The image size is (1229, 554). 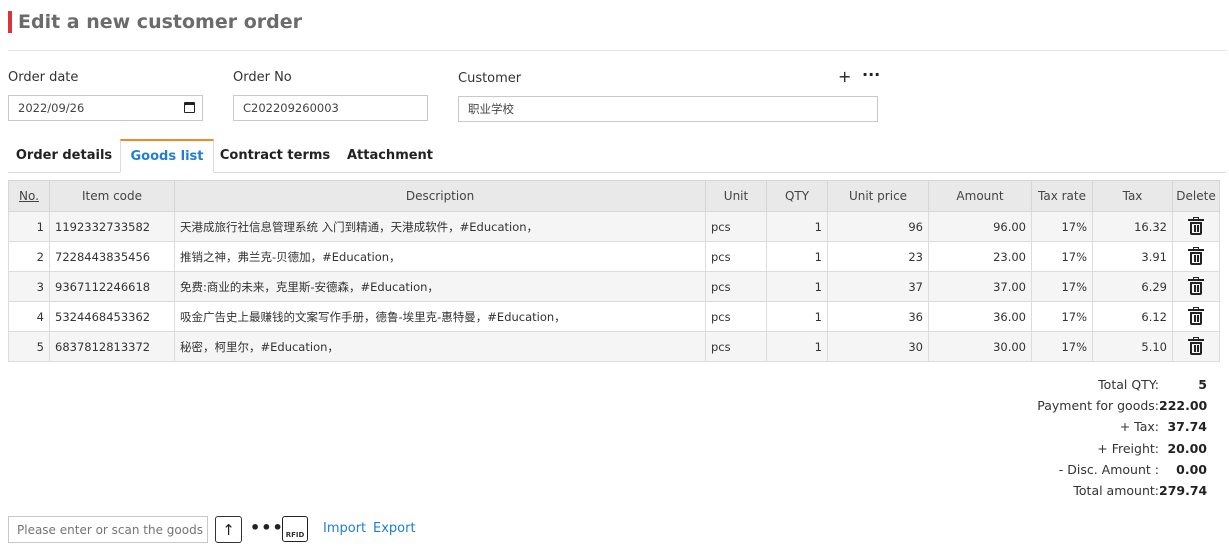 I want to click on row-description: 免费:商业的未来，克里斯-安德森，#Education，, so click(x=440, y=286).